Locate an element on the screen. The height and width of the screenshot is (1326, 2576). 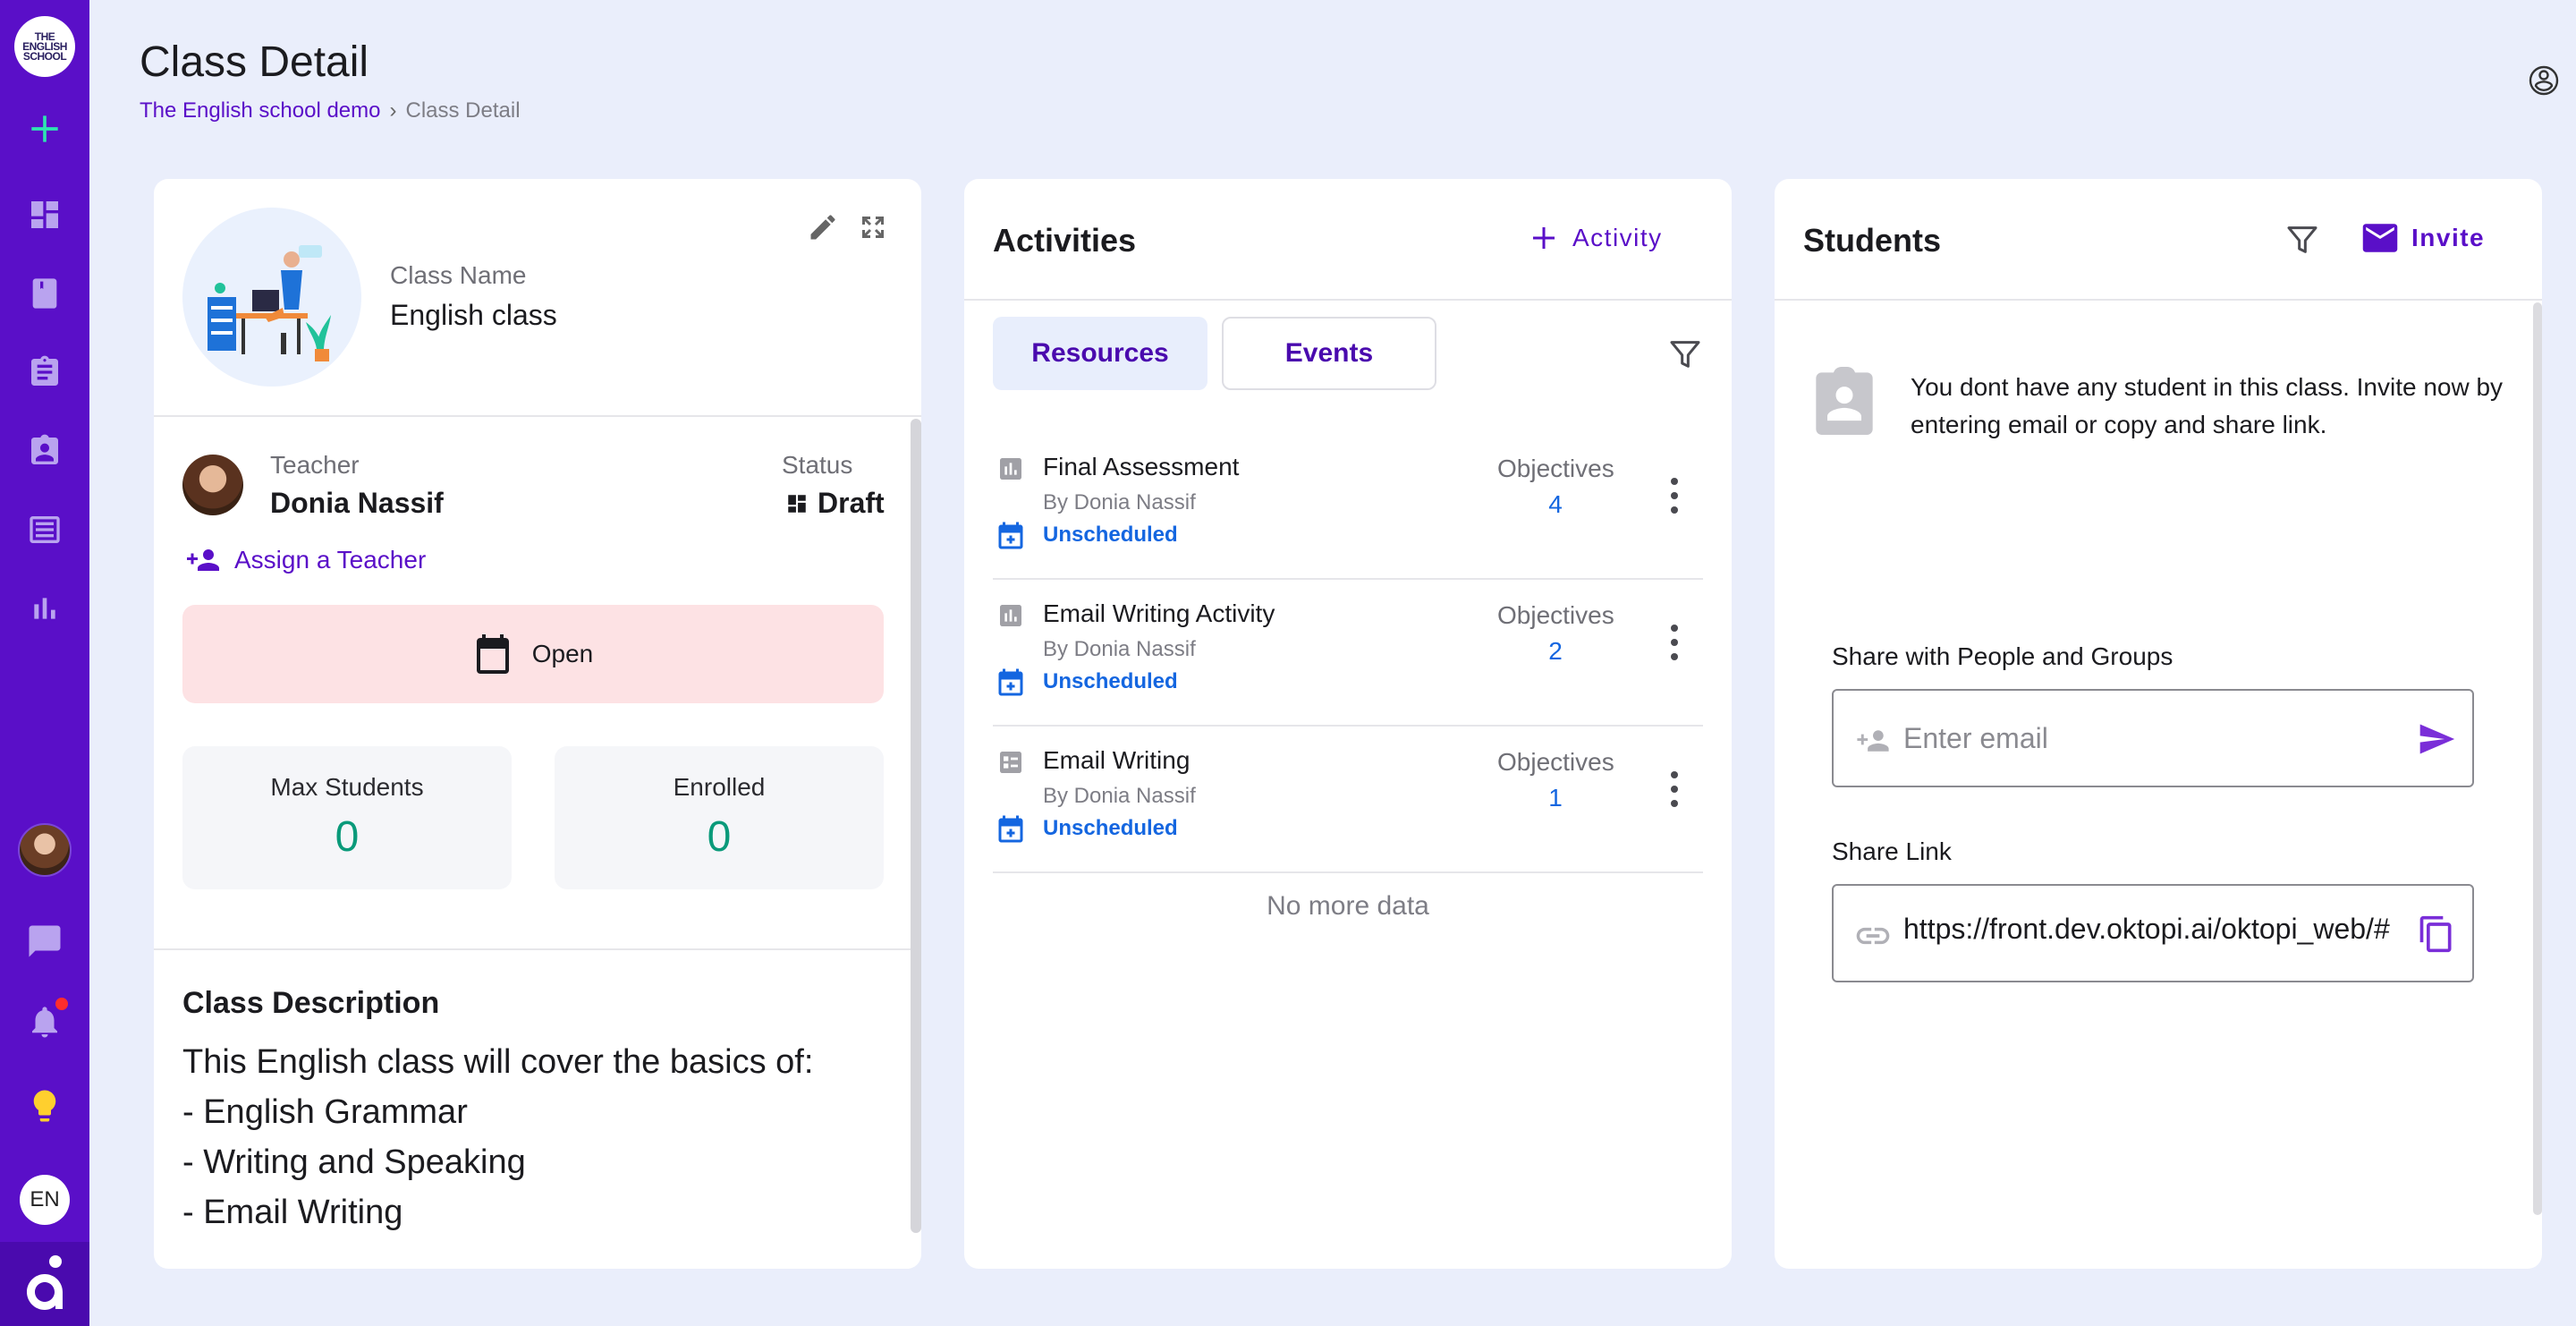
sidebar: THE ENGLISH SCHOOL EN is located at coordinates (44, 663).